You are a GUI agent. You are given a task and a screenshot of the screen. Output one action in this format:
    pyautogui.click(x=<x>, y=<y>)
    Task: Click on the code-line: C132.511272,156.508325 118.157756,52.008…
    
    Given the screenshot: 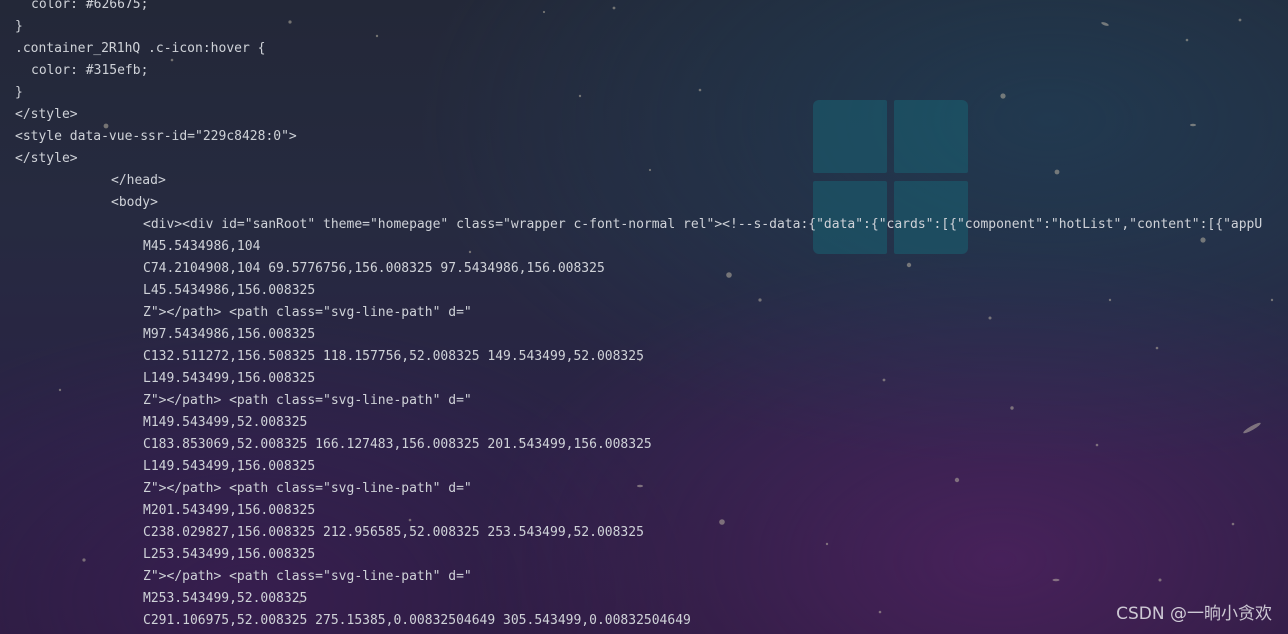 What is the action you would take?
    pyautogui.click(x=393, y=356)
    